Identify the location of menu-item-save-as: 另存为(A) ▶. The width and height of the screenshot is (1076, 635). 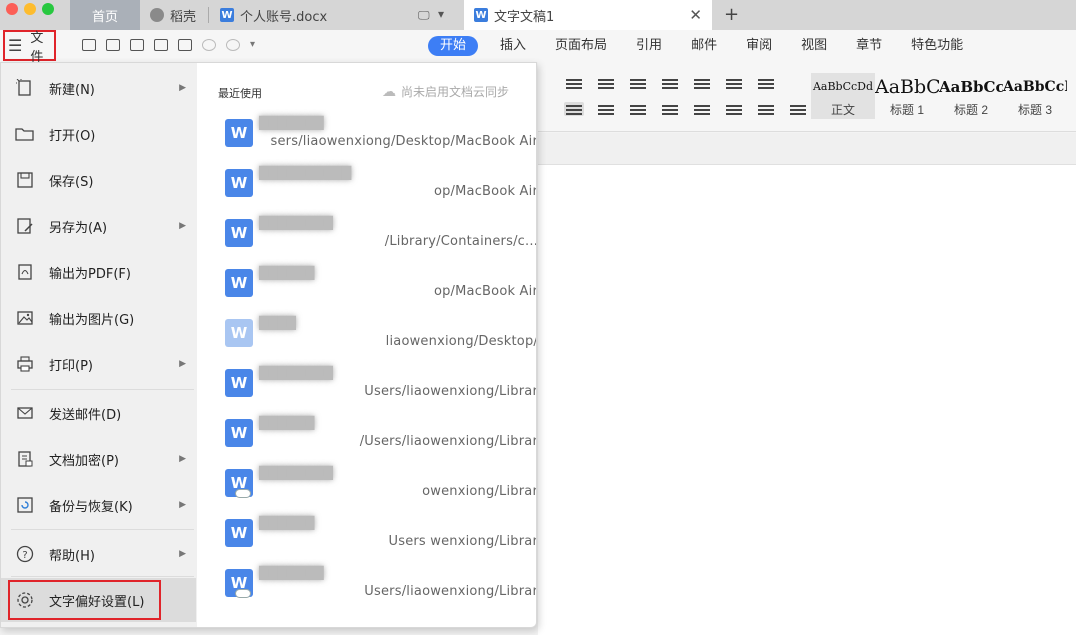
(98, 226).